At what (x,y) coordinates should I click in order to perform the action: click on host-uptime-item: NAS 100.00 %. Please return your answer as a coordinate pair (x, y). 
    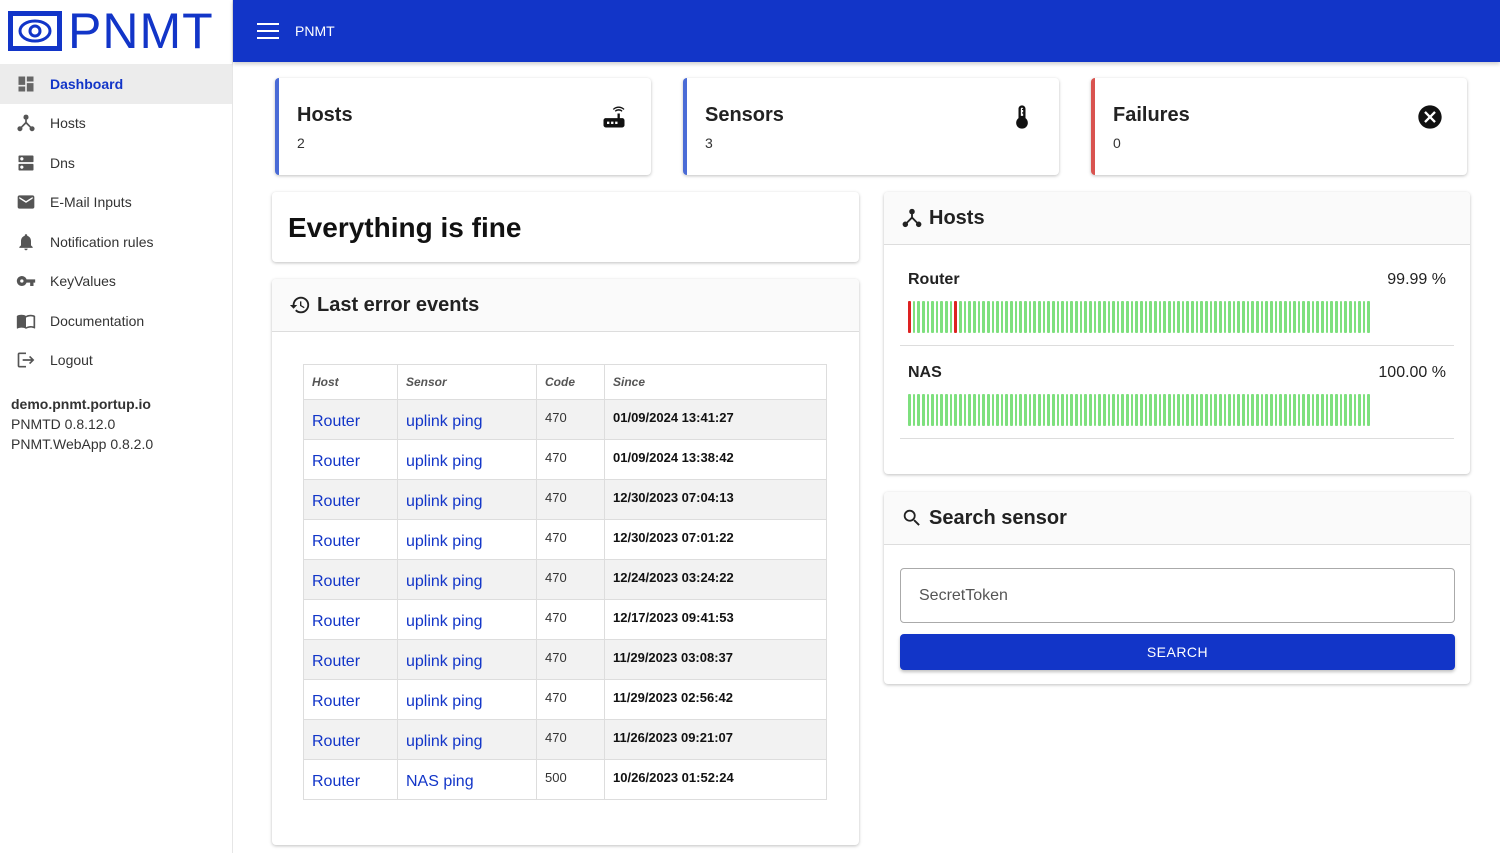
    Looking at the image, I should click on (1177, 392).